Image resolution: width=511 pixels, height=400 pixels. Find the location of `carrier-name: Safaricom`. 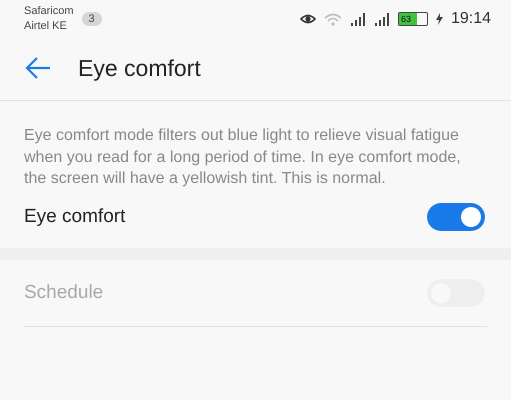

carrier-name: Safaricom is located at coordinates (49, 11).